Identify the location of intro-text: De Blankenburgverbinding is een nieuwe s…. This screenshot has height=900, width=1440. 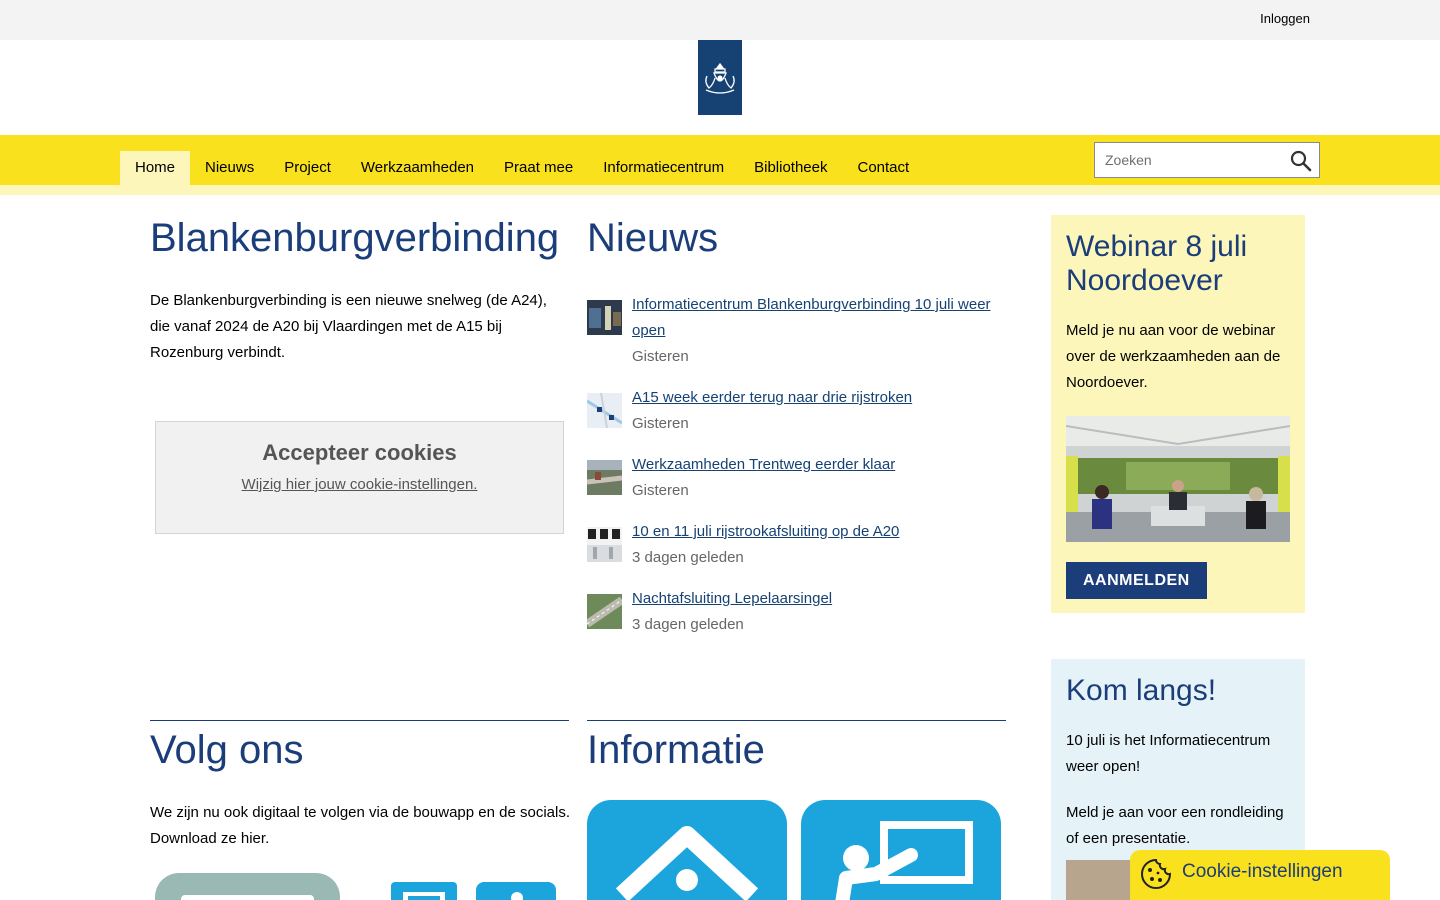
(348, 326).